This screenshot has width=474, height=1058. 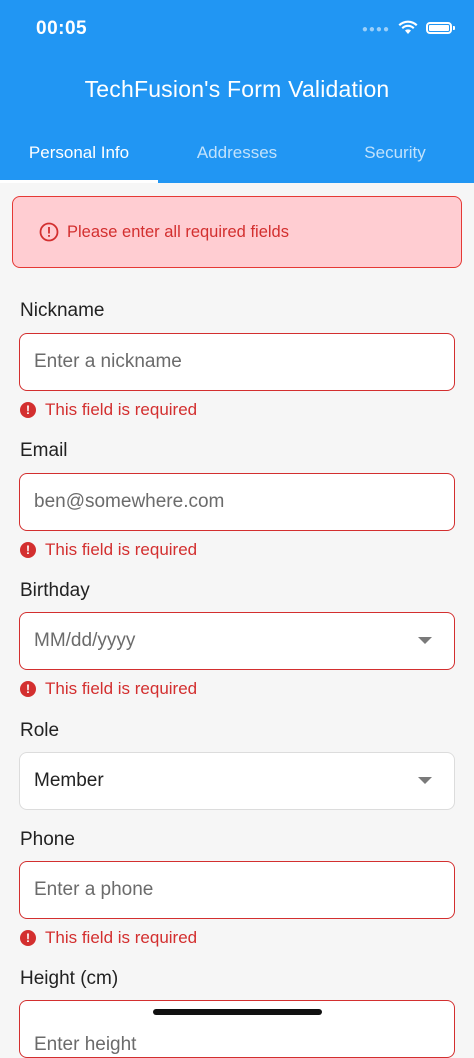 What do you see at coordinates (121, 688) in the screenshot?
I see `birthday-error-text: This field is required` at bounding box center [121, 688].